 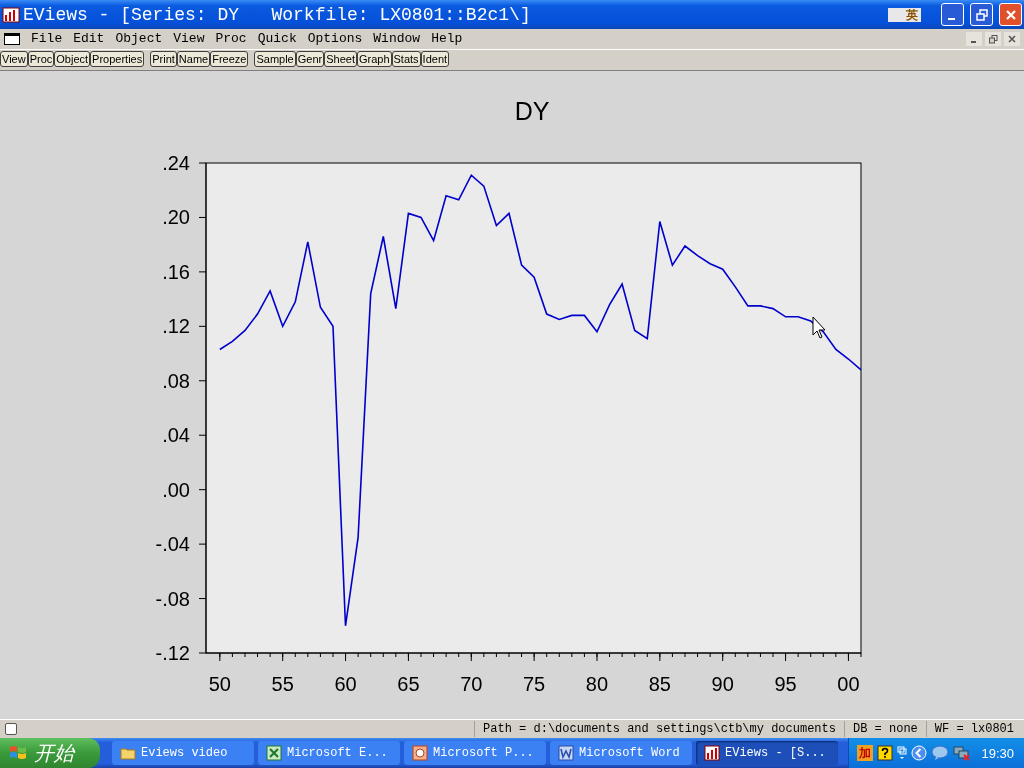 What do you see at coordinates (231, 39) in the screenshot?
I see `menu-item: Proc` at bounding box center [231, 39].